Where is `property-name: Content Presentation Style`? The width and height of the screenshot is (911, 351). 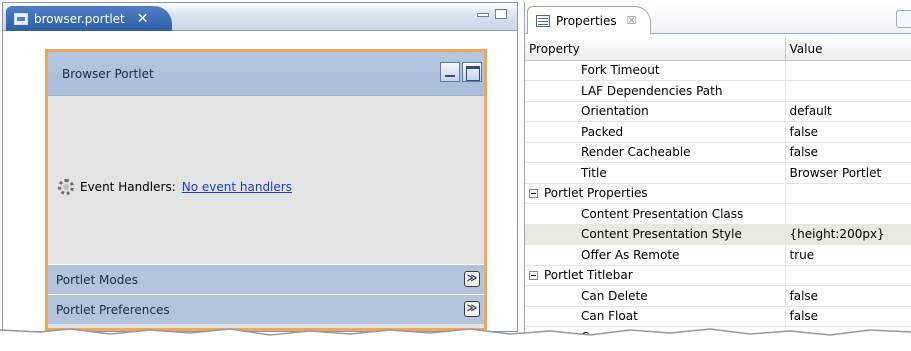
property-name: Content Presentation Style is located at coordinates (655, 234).